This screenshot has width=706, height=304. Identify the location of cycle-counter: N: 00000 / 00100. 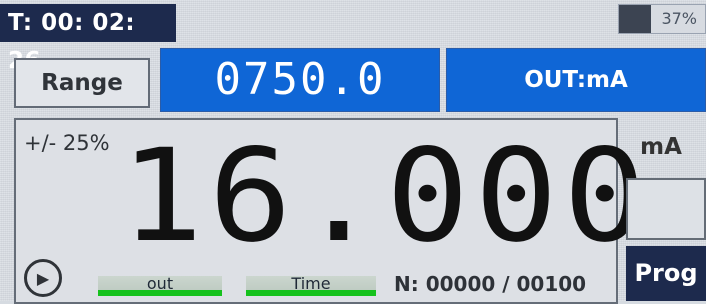
(490, 284).